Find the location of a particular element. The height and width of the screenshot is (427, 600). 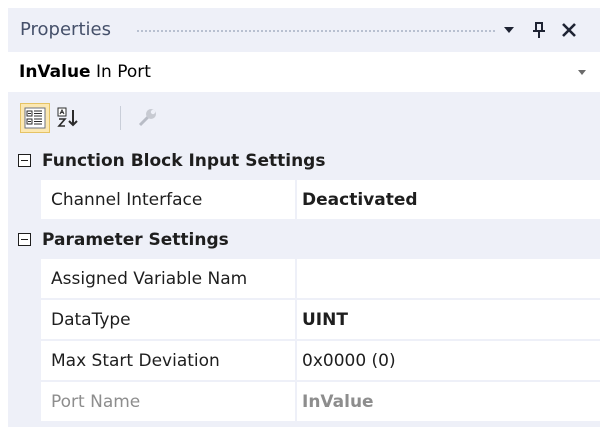

property-row-channel-interface: Channel Interface Deactivated is located at coordinates (304, 200).